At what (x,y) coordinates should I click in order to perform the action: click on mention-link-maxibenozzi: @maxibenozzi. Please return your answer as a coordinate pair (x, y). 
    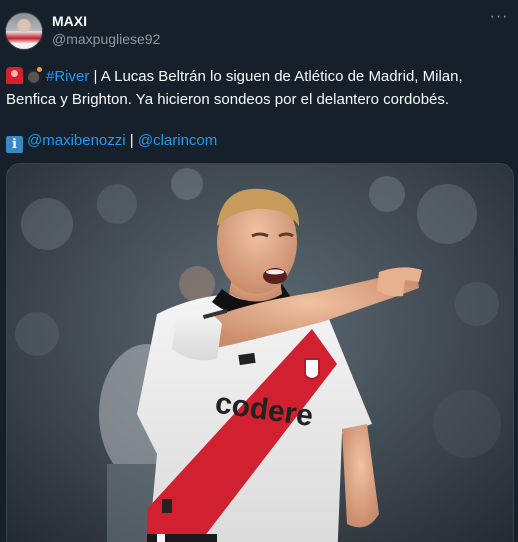
    Looking at the image, I should click on (76, 140).